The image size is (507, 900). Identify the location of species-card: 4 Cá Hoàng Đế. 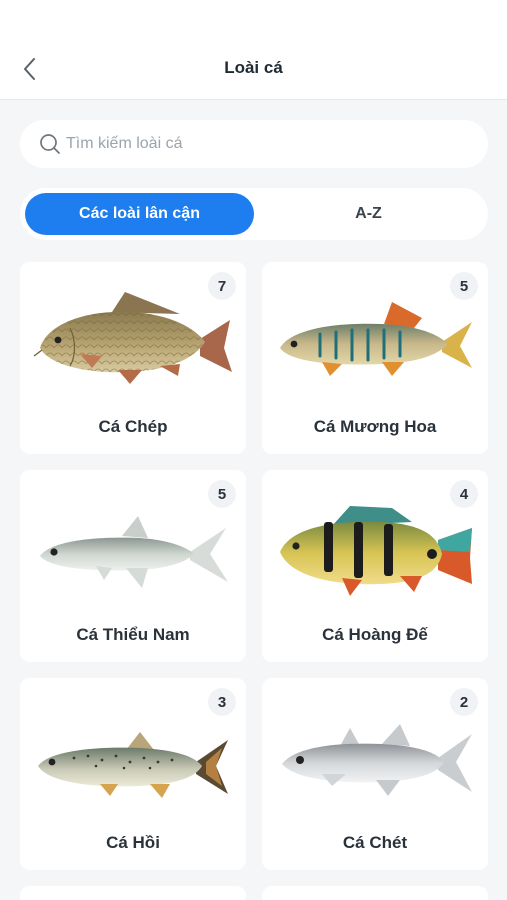
(375, 566).